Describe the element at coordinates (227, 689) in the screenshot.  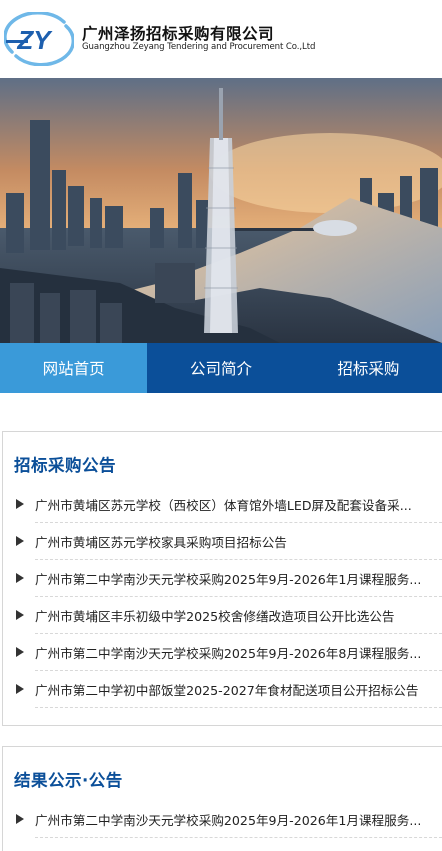
I see `list-item-title: 广州市第二中学初中部饭堂2025-2027年食材配送项目公开招标公告` at that location.